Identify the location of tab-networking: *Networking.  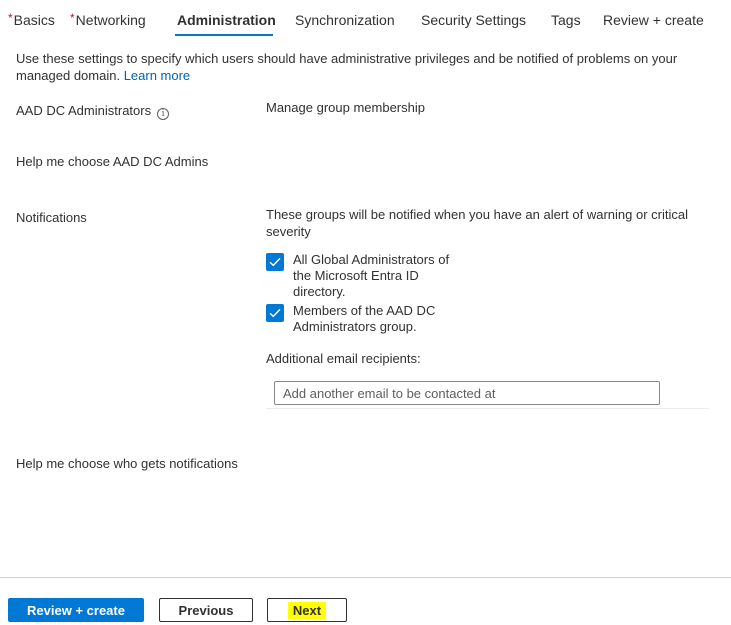
(108, 20).